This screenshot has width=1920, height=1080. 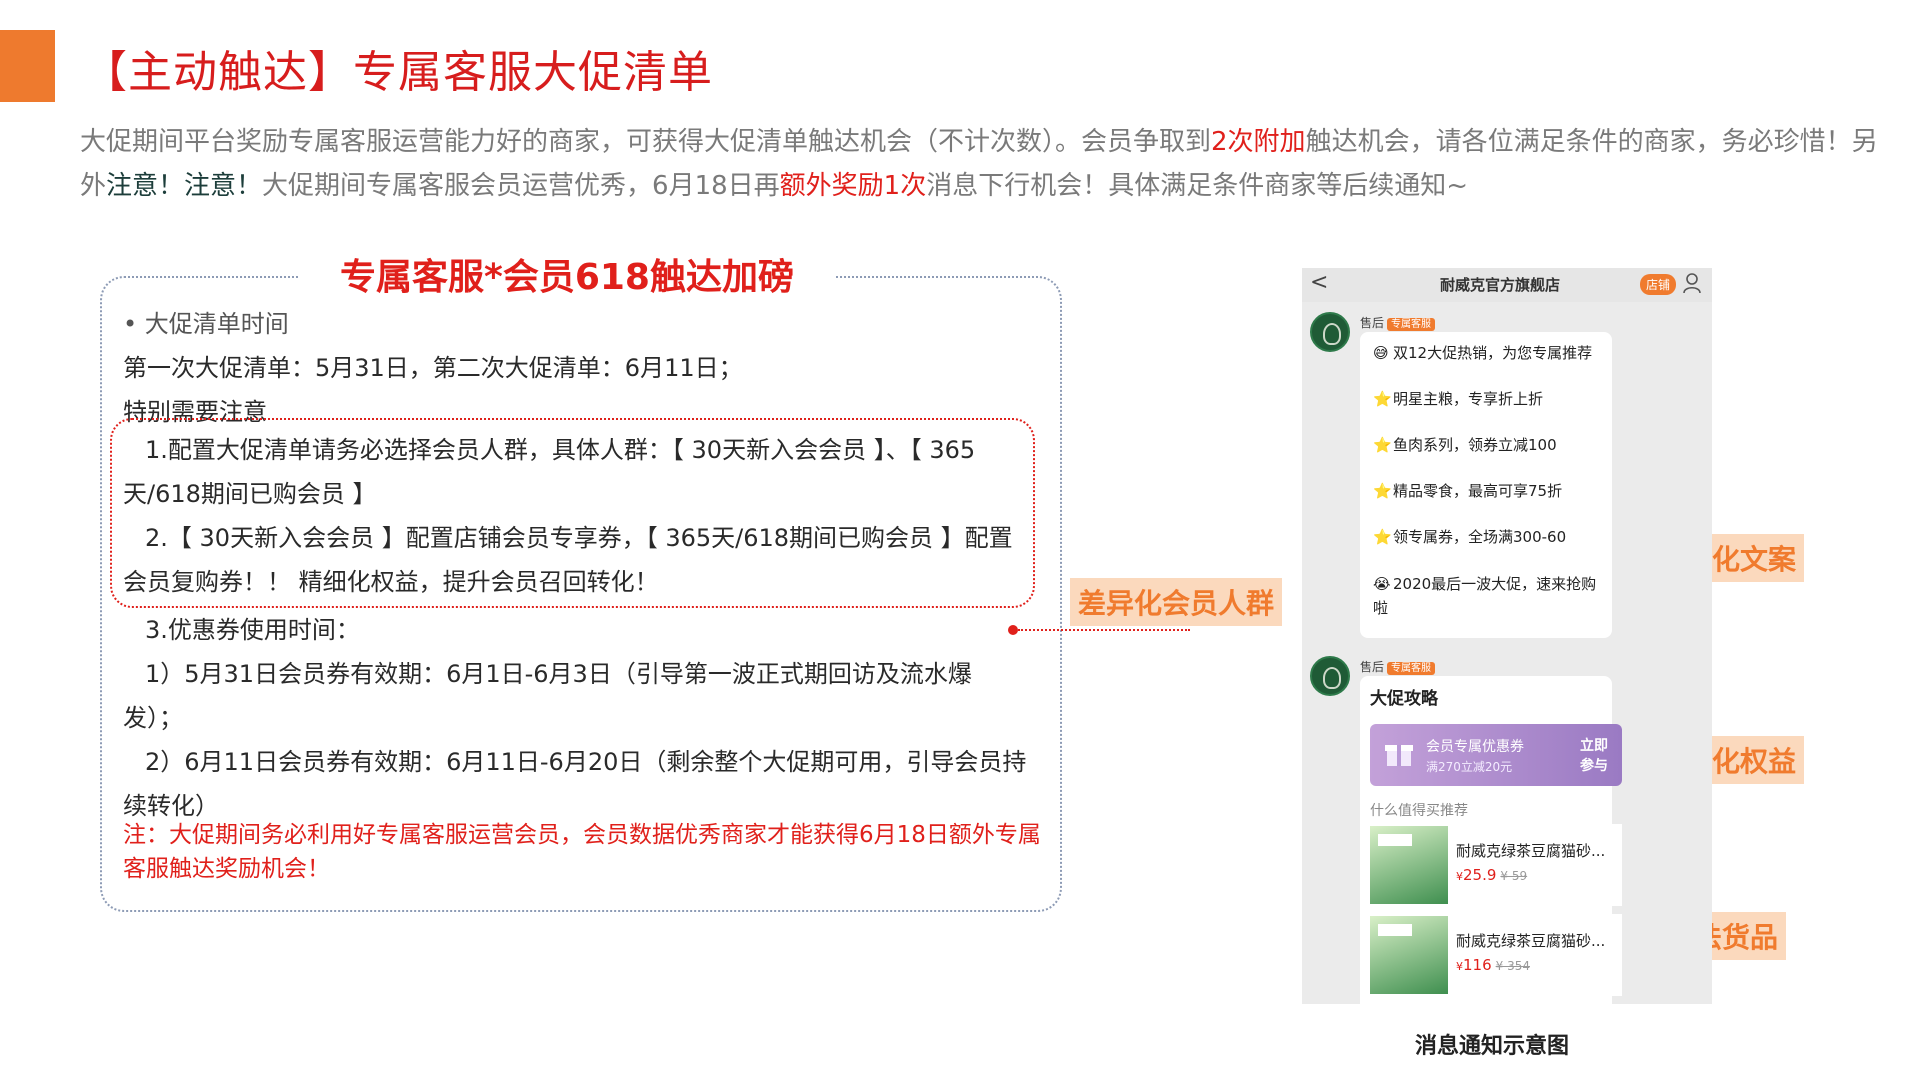 I want to click on bullet-schedule-heading: • 大促清单时间, so click(x=206, y=324).